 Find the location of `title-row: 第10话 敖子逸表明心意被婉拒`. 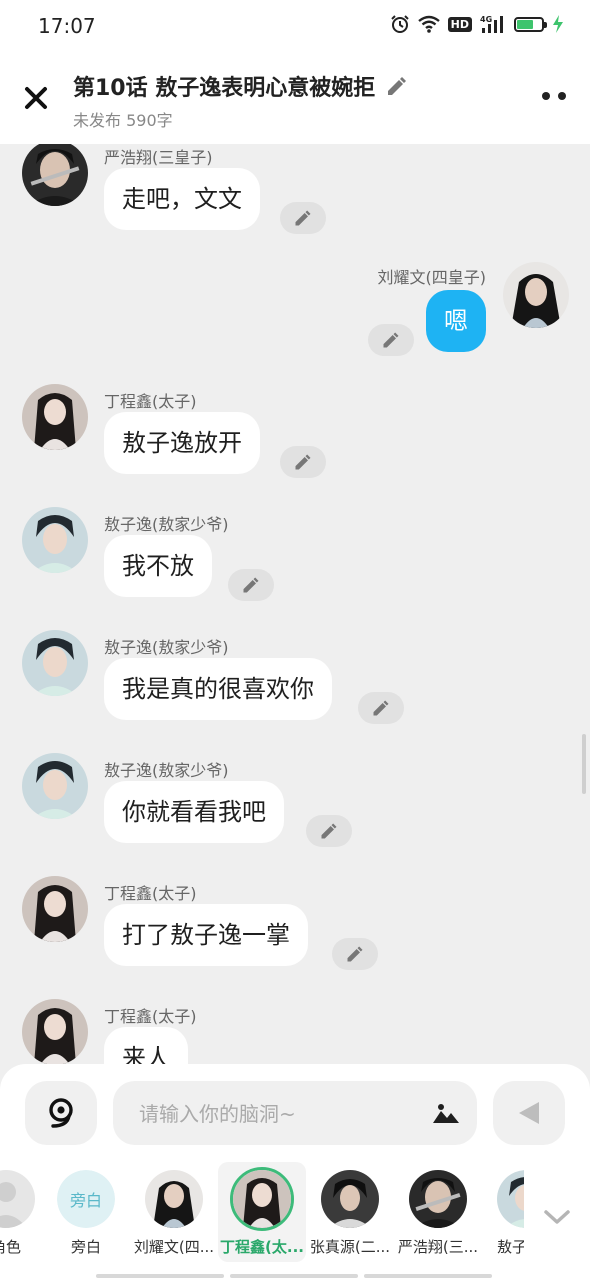

title-row: 第10话 敖子逸表明心意被婉拒 is located at coordinates (241, 86).